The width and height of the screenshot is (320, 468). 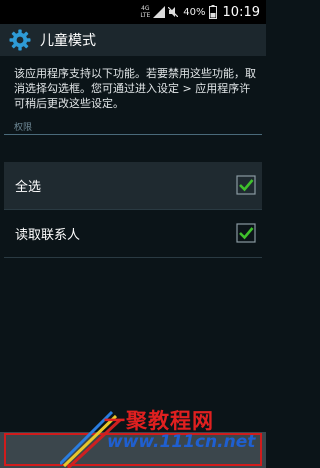 What do you see at coordinates (159, 12) in the screenshot?
I see `signal-icon` at bounding box center [159, 12].